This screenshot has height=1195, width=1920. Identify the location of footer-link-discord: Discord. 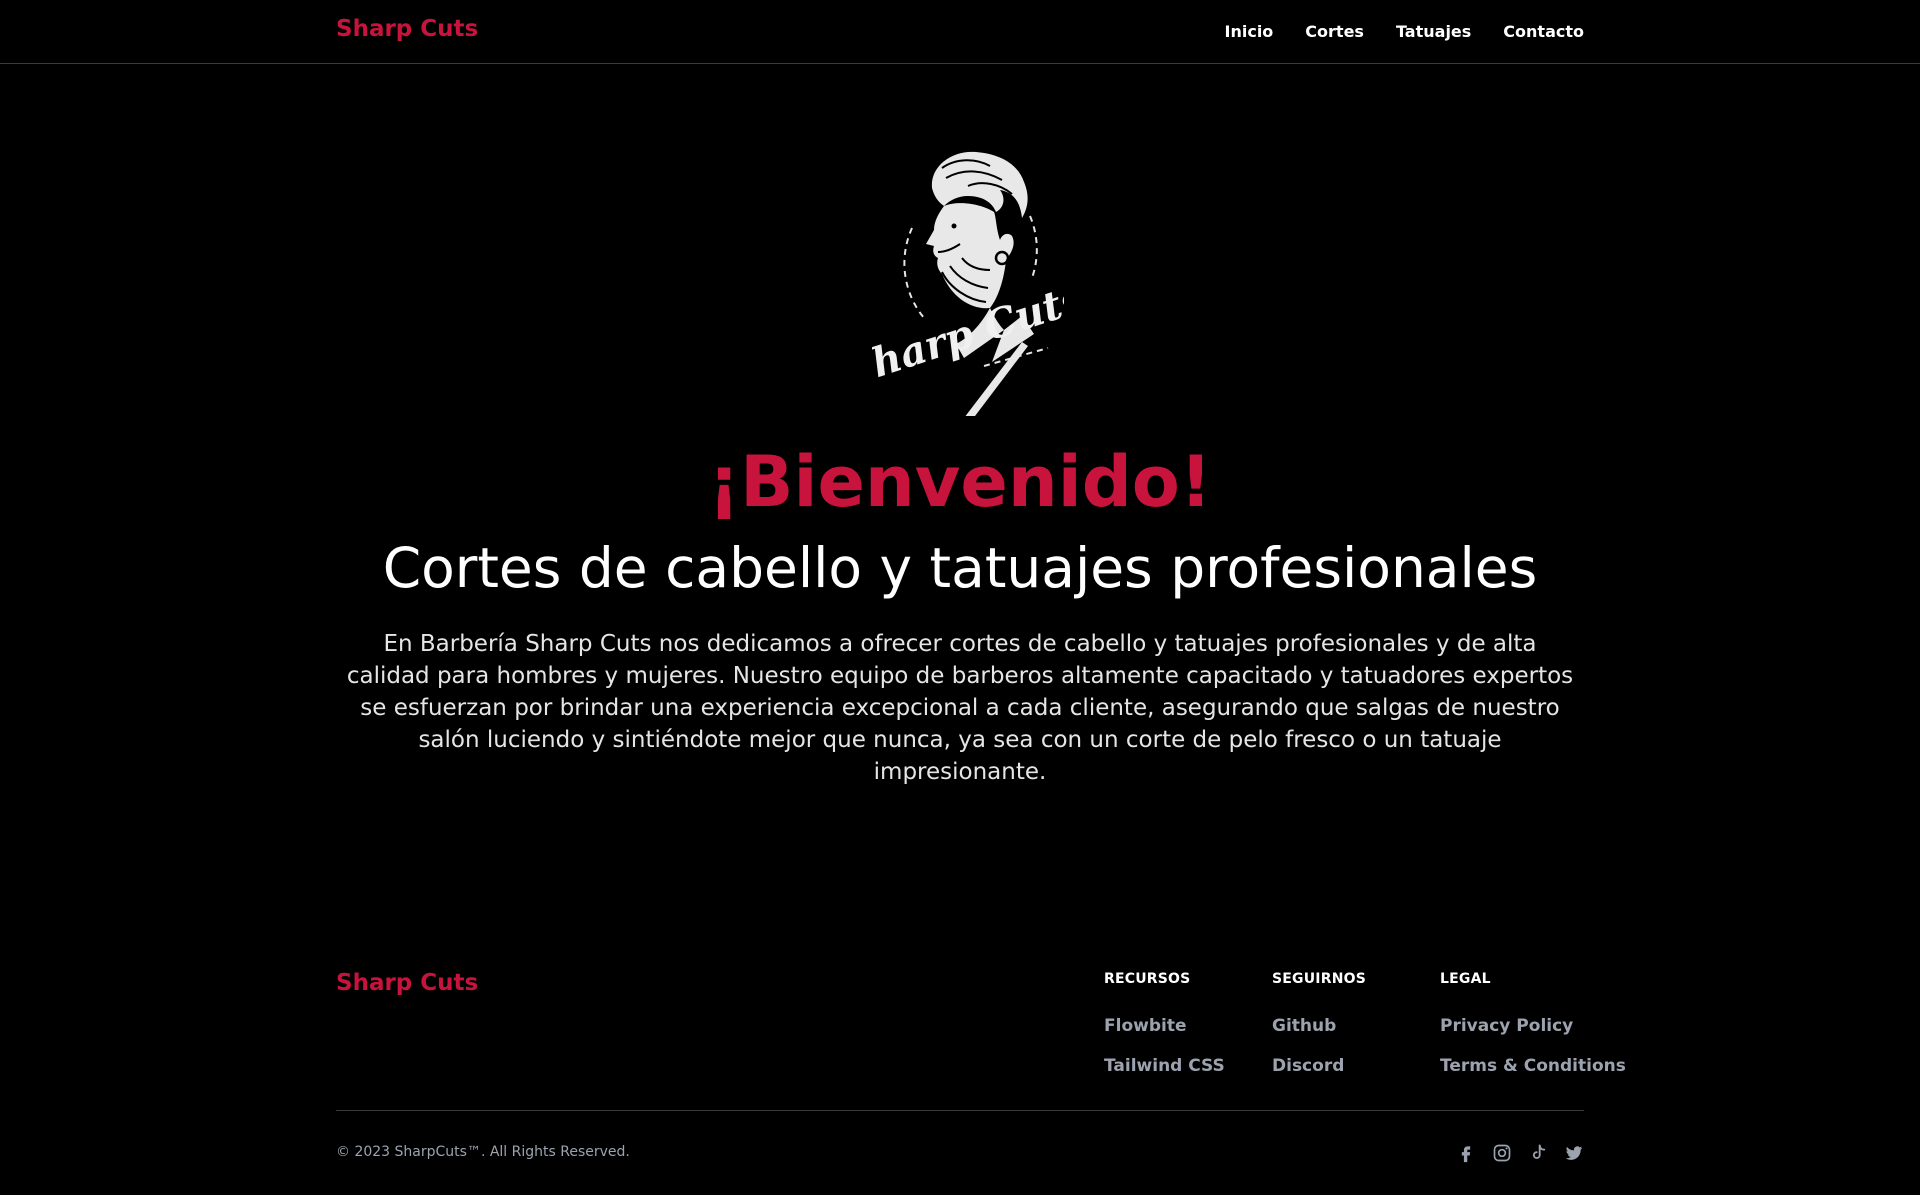
(1308, 1066).